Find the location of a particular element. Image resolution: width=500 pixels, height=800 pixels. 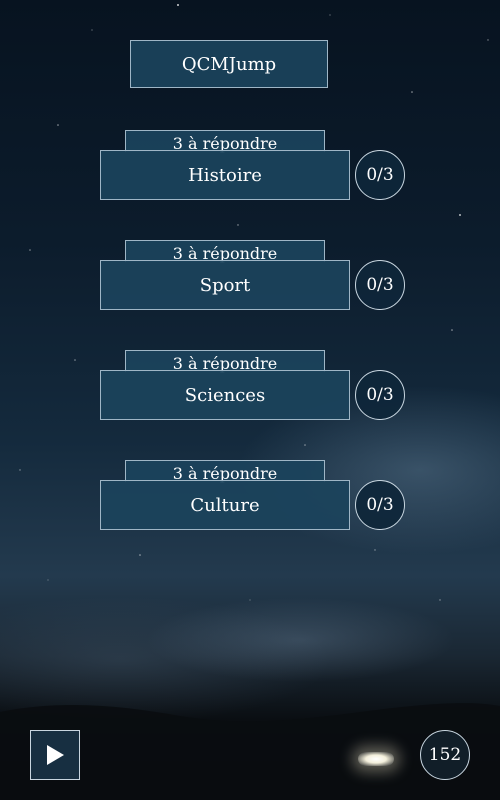

app-title: QCMJump is located at coordinates (229, 64).